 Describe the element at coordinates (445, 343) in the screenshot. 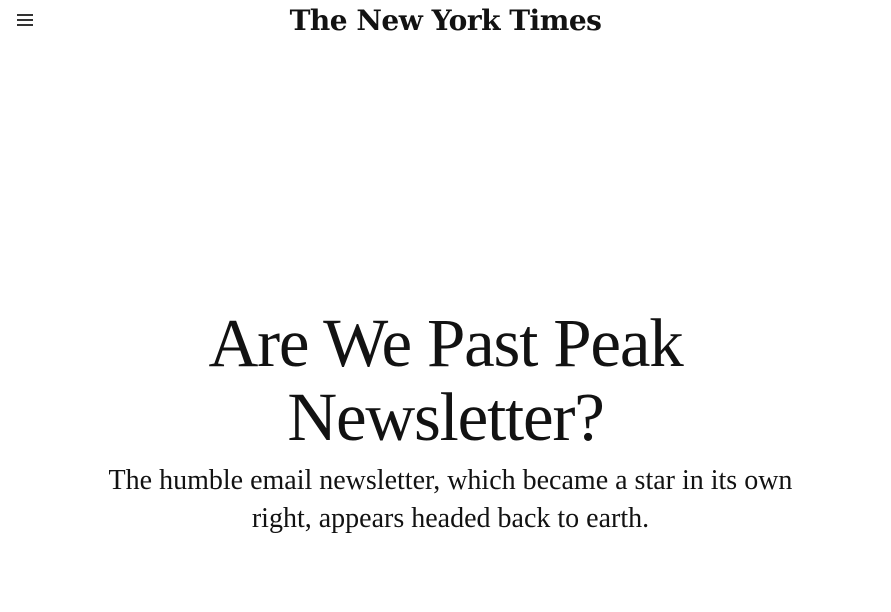

I see `headline-line-1: Are We Past Peak` at that location.